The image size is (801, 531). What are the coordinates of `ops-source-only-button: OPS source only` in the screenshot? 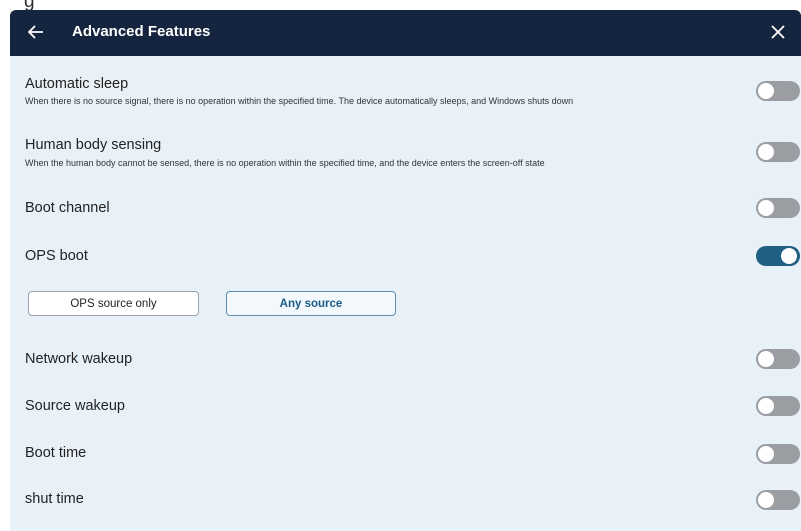 It's located at (113, 303).